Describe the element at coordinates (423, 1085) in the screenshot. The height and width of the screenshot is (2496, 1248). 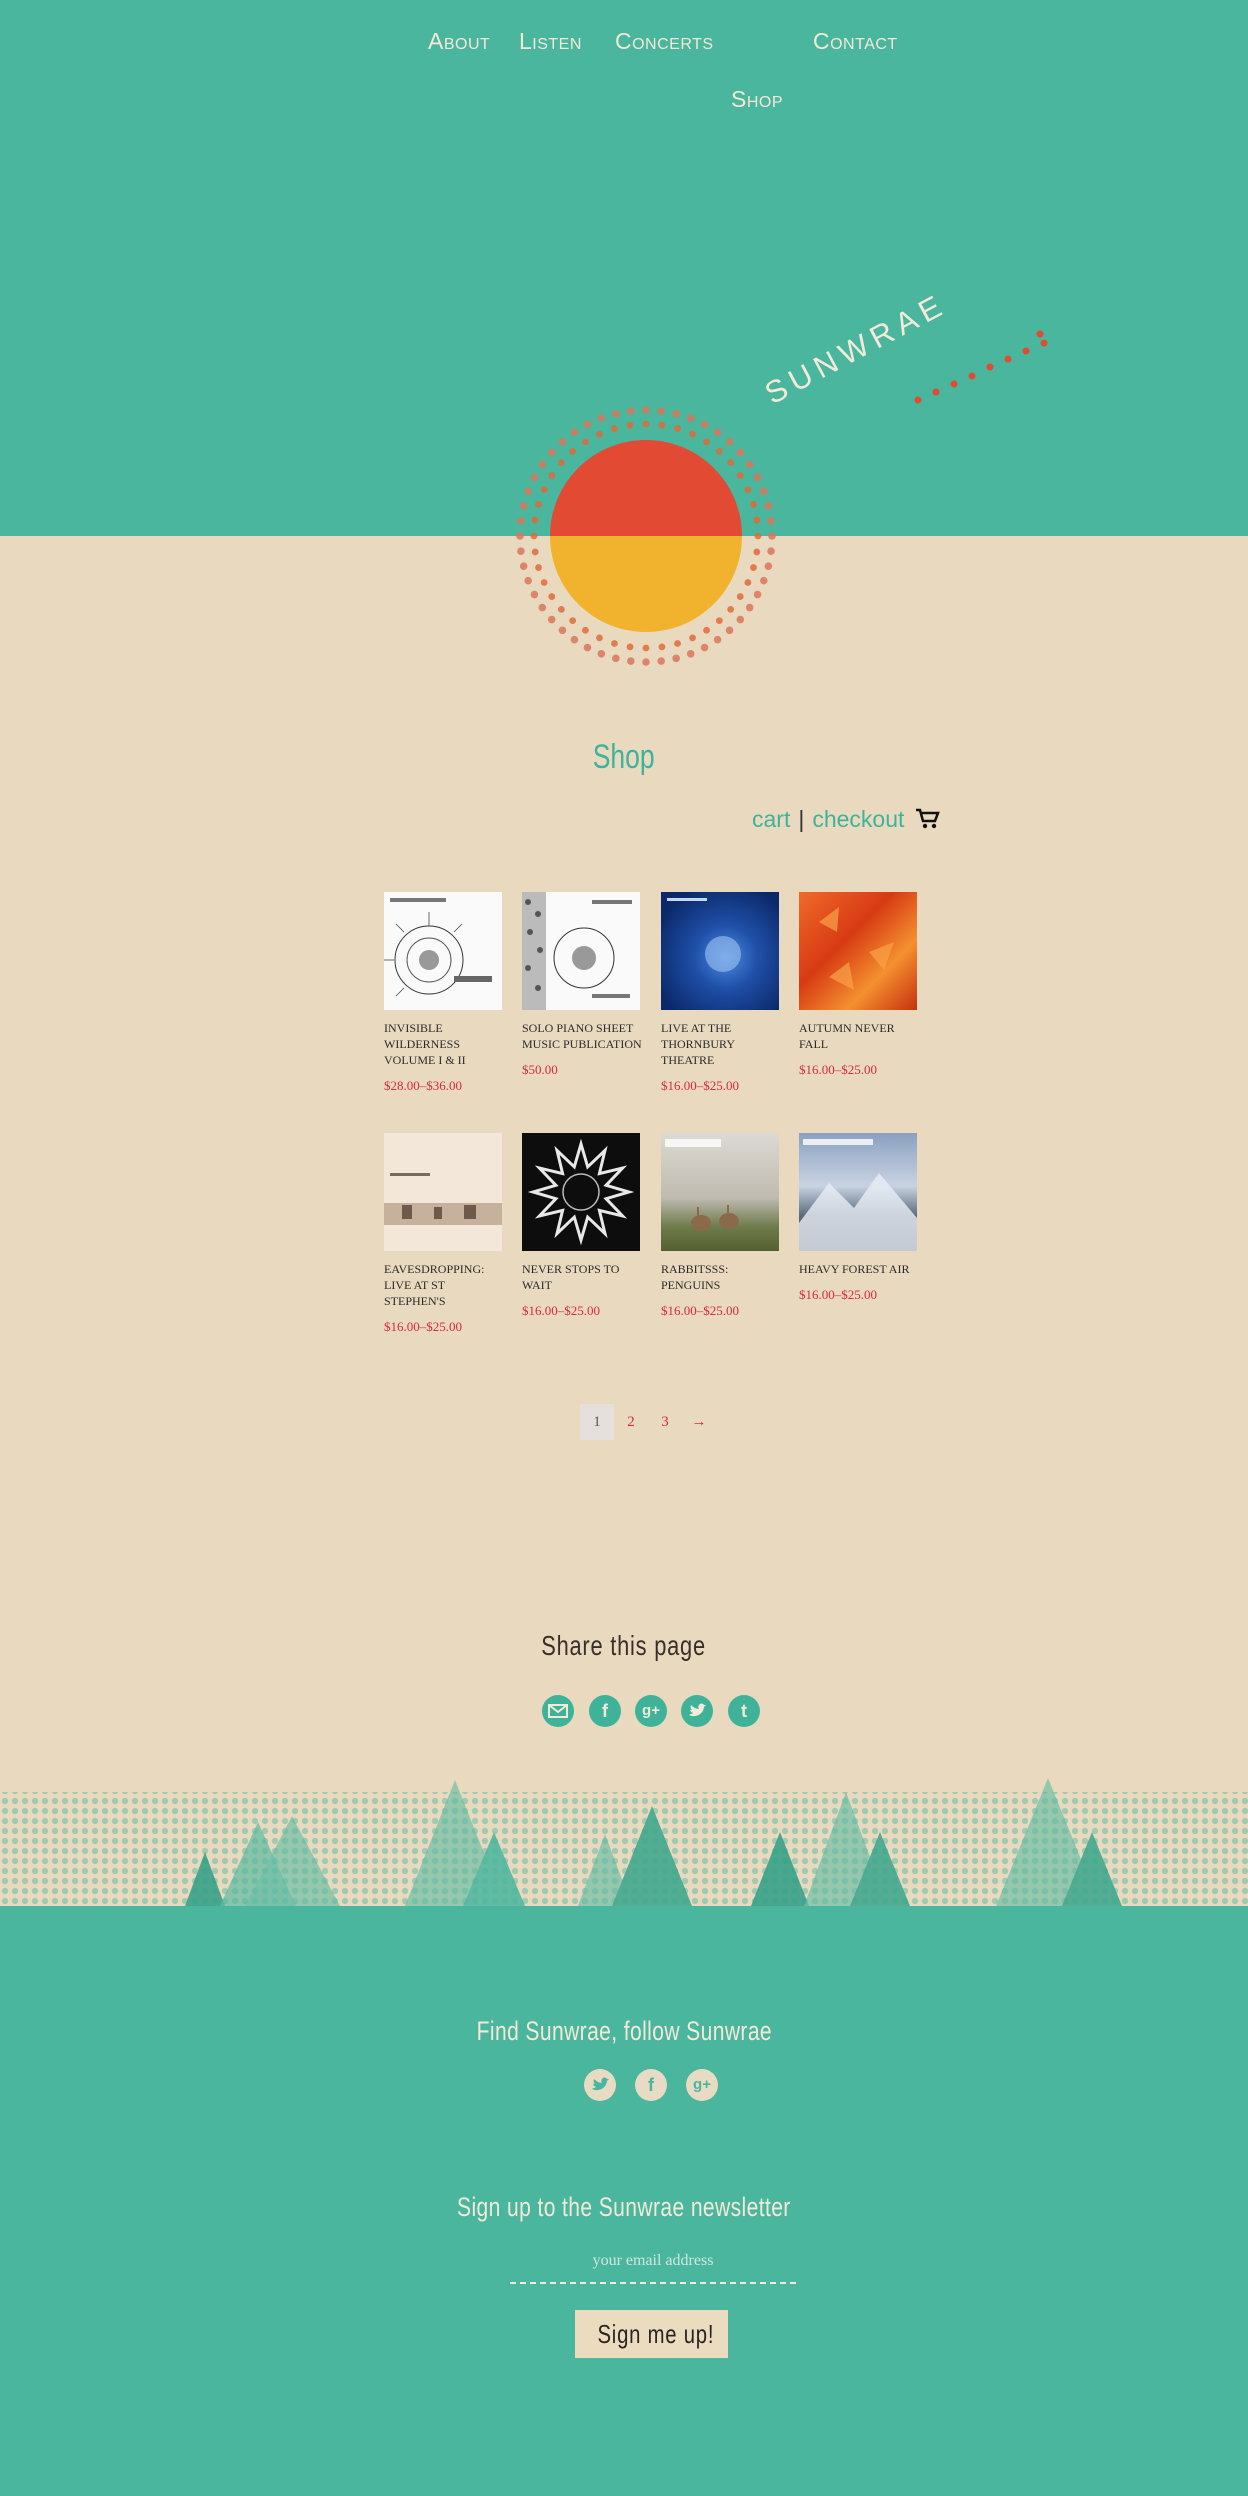
I see `product-price: $28.00–$36.00` at that location.